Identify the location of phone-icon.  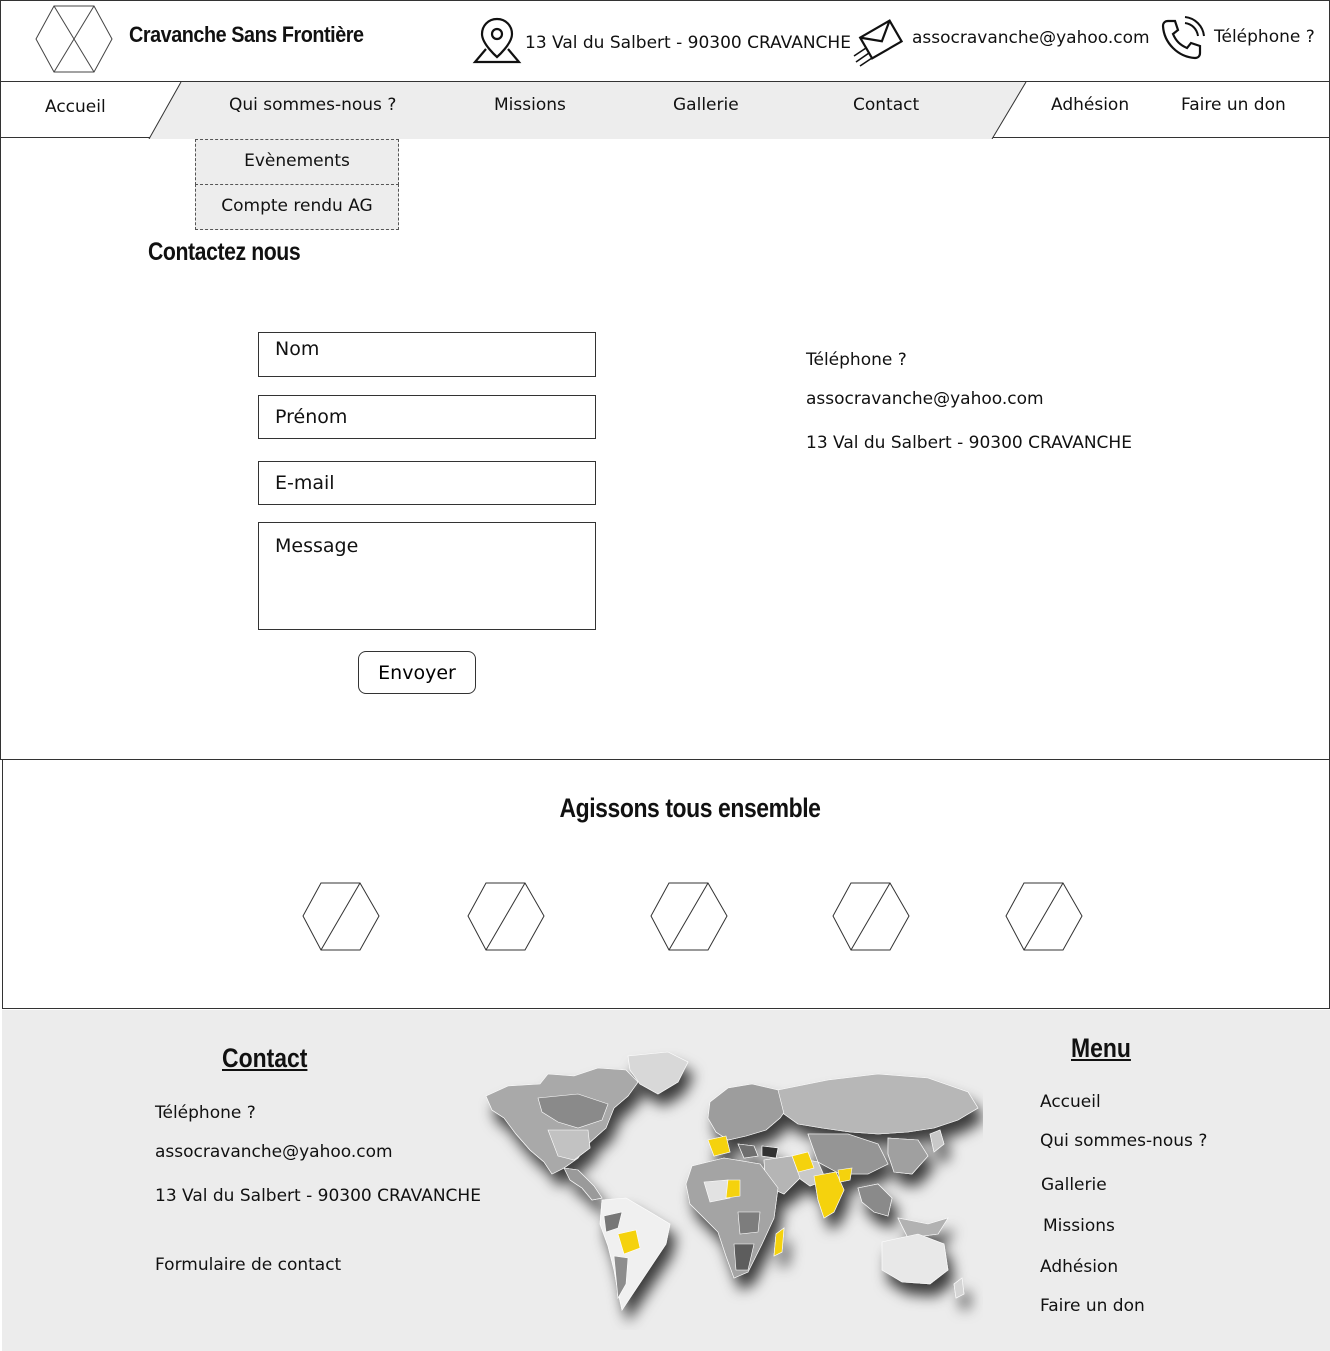
(1183, 38).